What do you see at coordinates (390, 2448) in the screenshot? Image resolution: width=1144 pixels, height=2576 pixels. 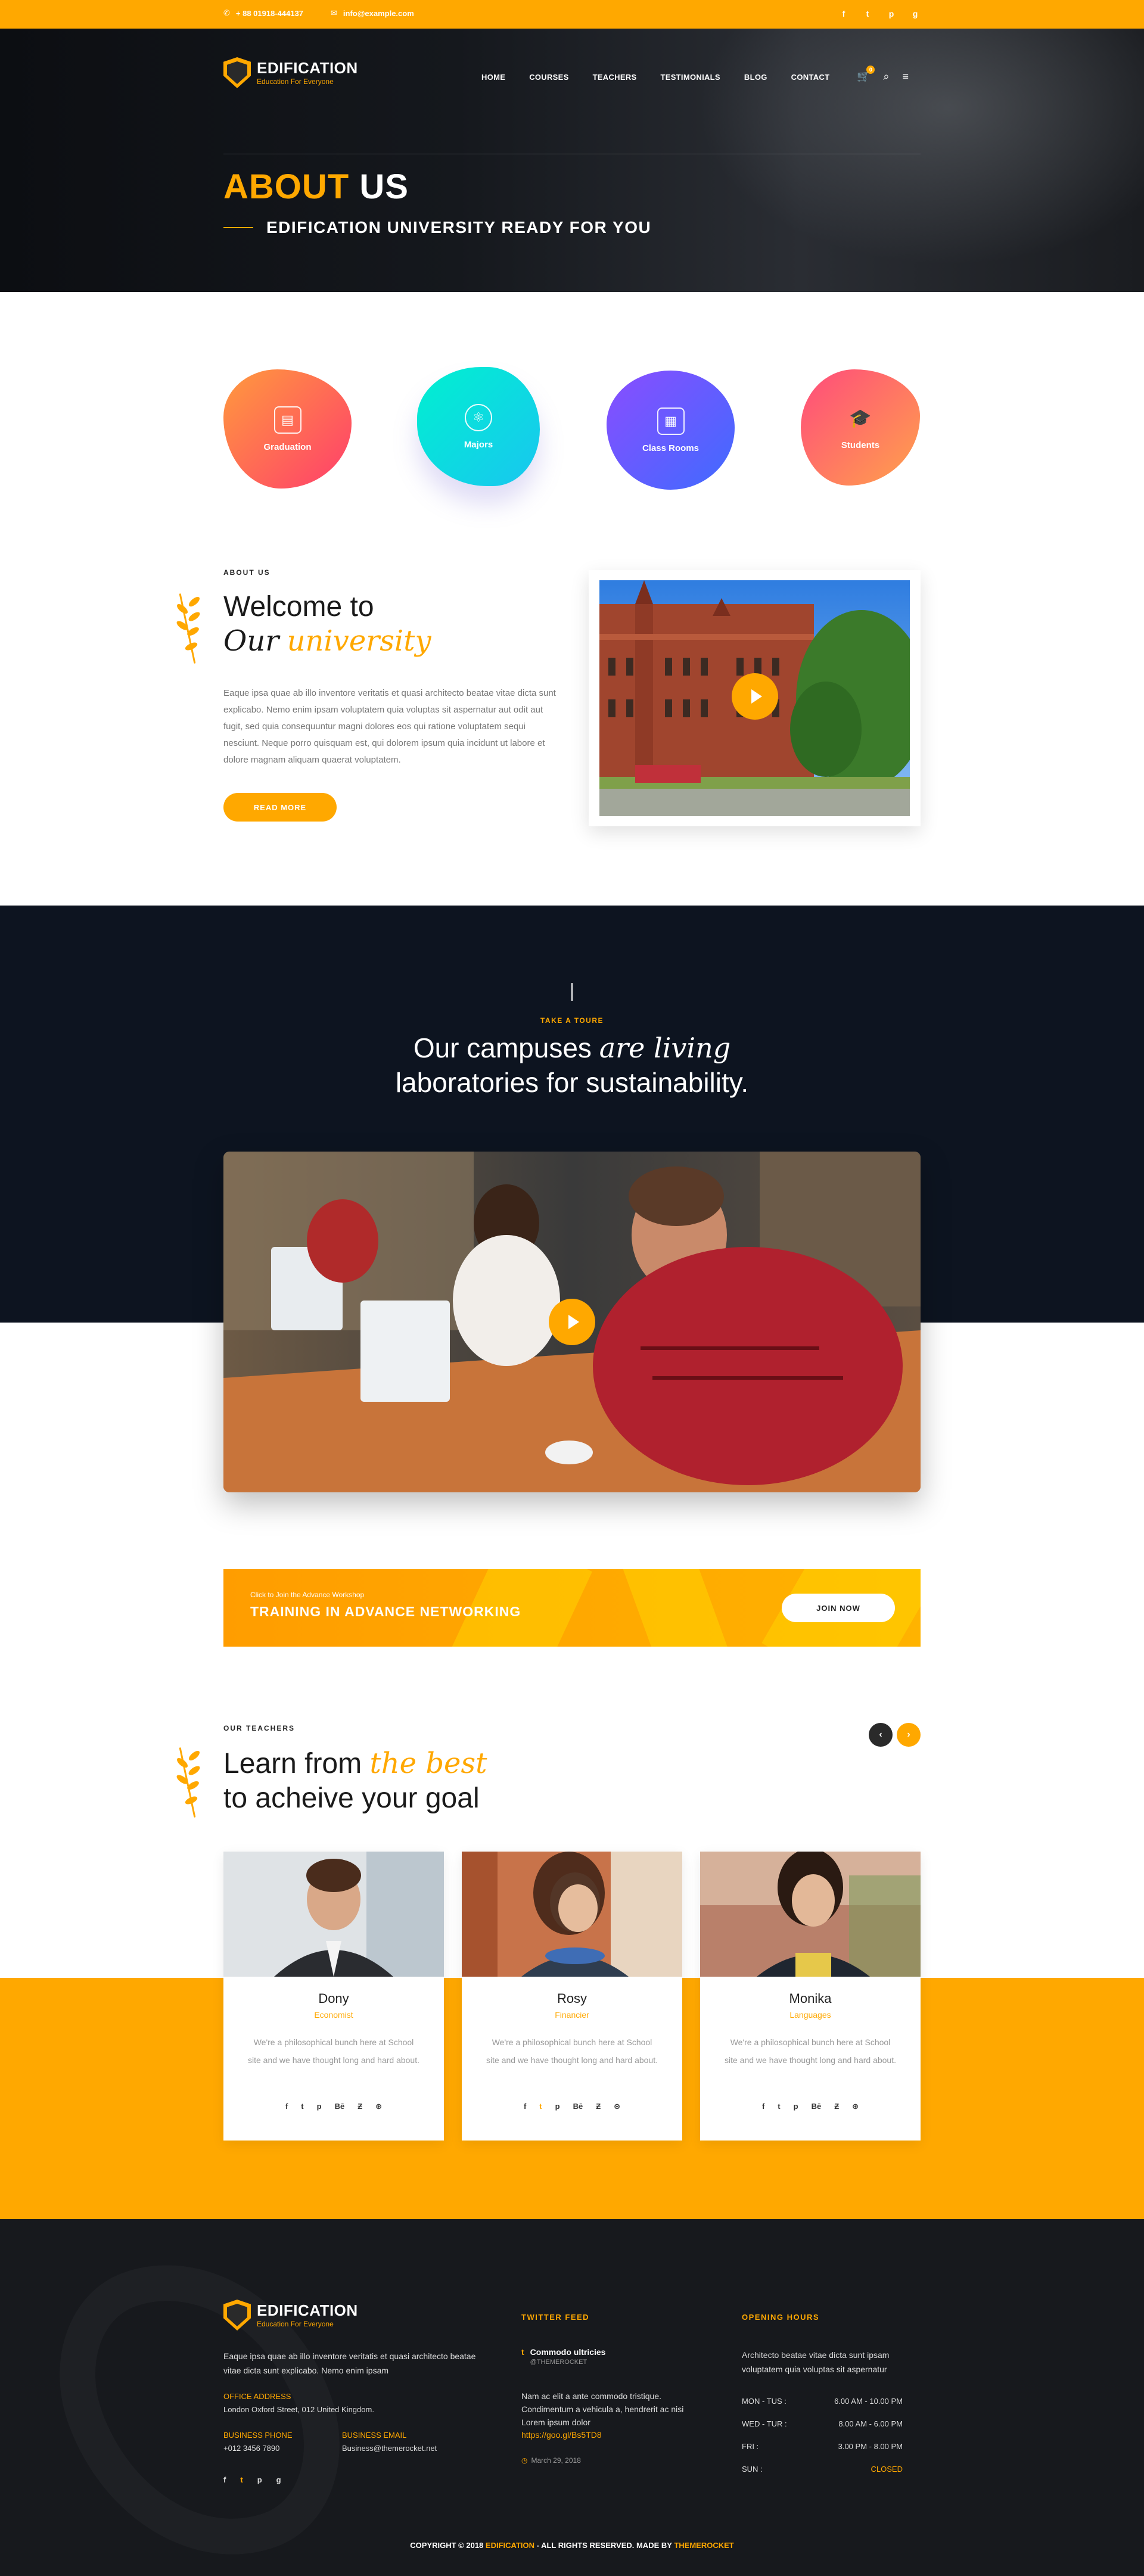 I see `business-email-value: Business@themerocket.net` at bounding box center [390, 2448].